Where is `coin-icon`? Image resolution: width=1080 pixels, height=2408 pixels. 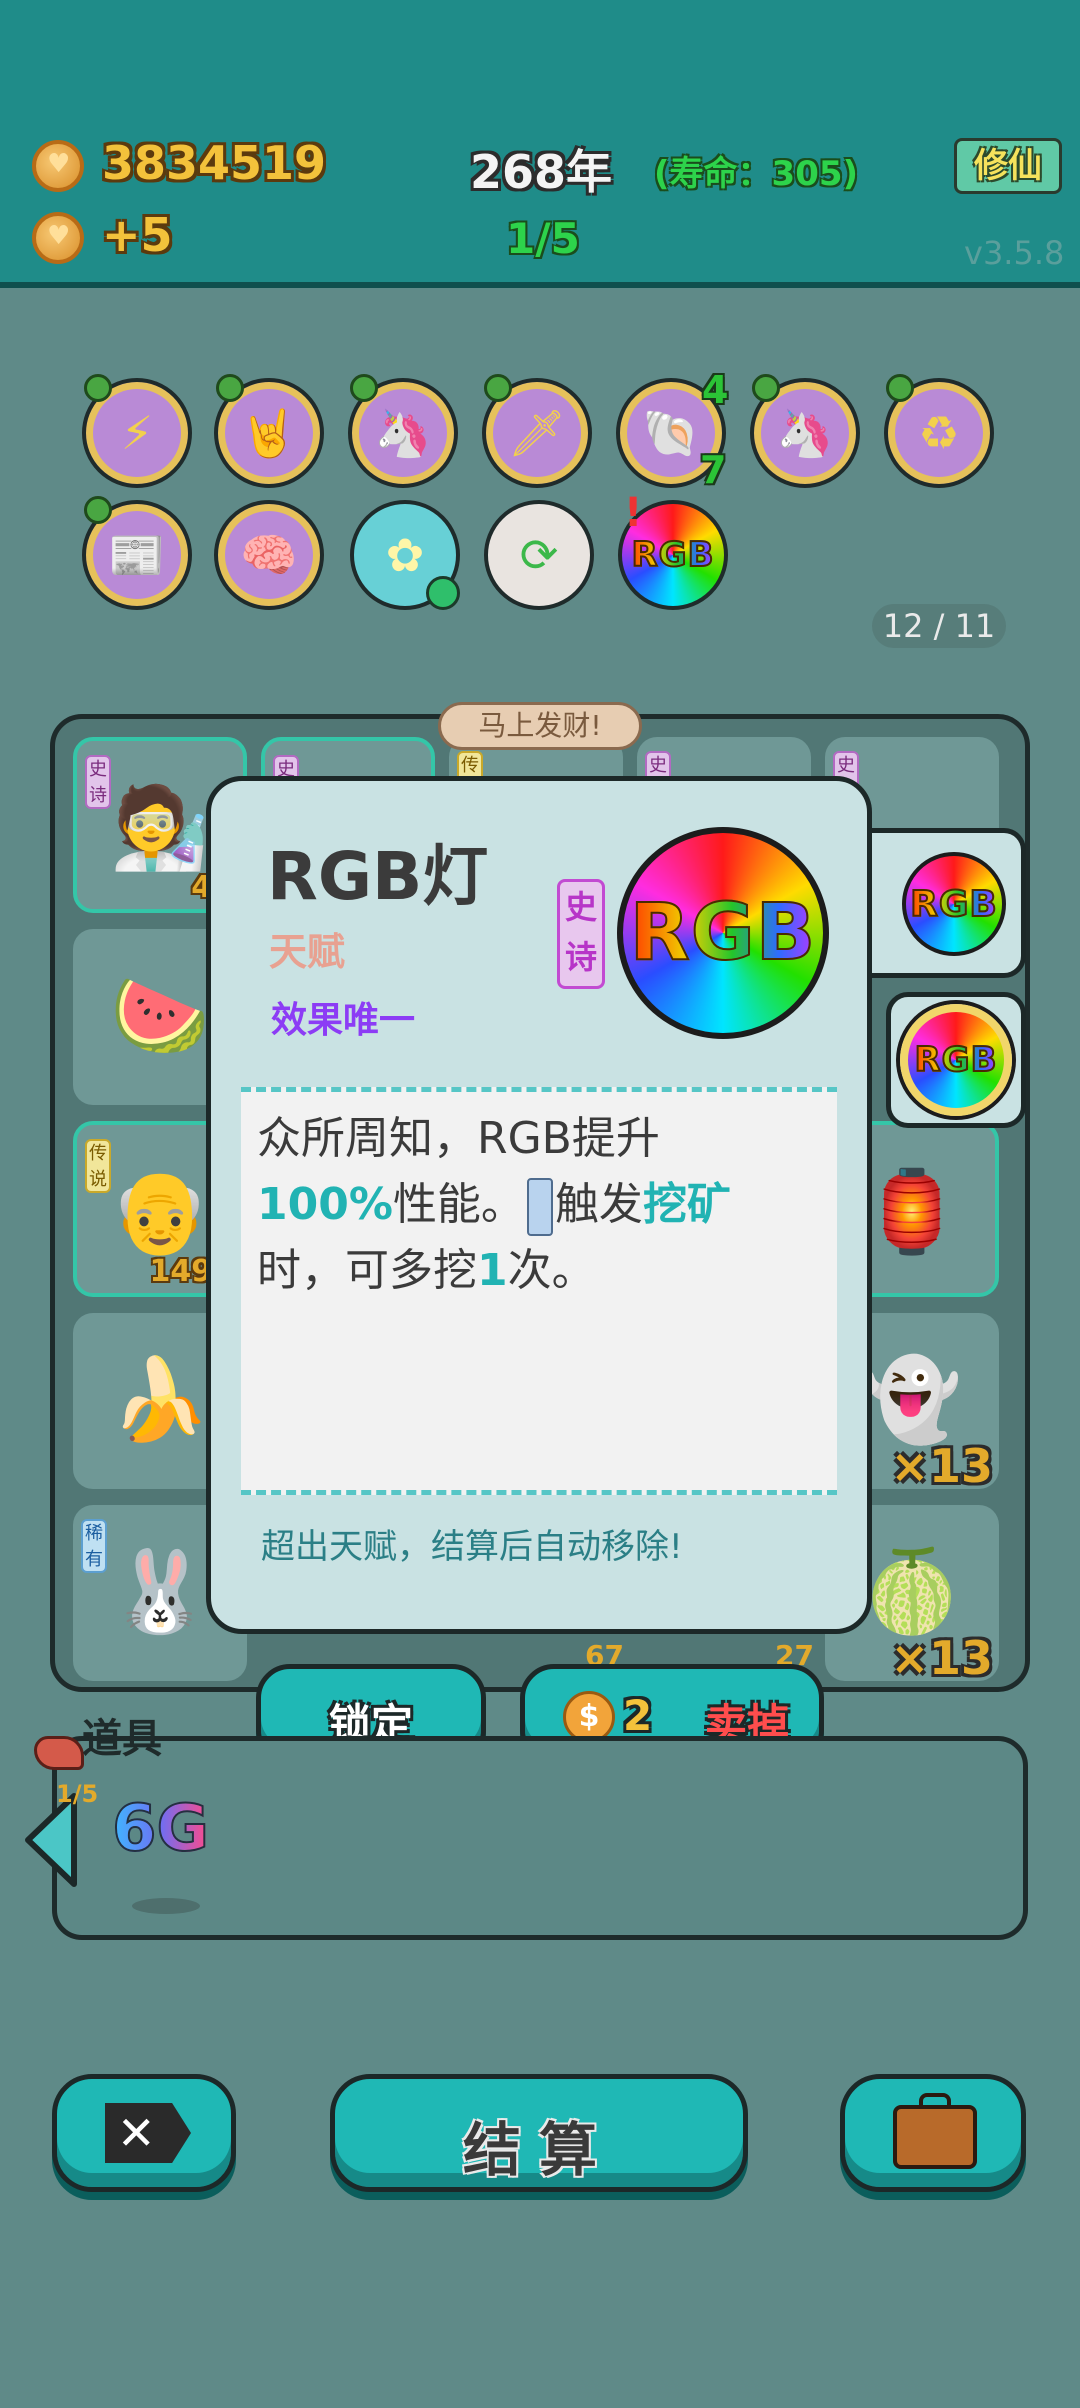
coin-icon is located at coordinates (58, 166).